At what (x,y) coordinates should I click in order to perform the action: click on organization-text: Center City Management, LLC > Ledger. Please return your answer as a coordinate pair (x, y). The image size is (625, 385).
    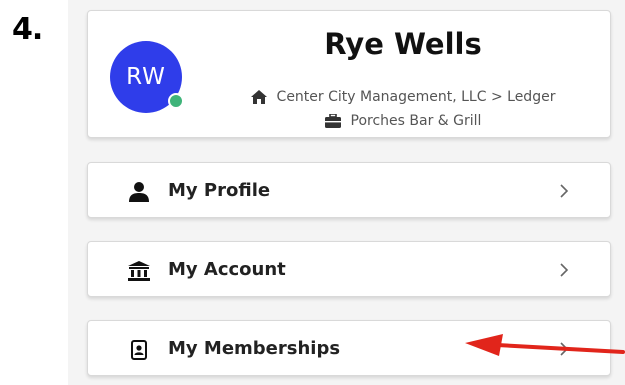
    Looking at the image, I should click on (416, 97).